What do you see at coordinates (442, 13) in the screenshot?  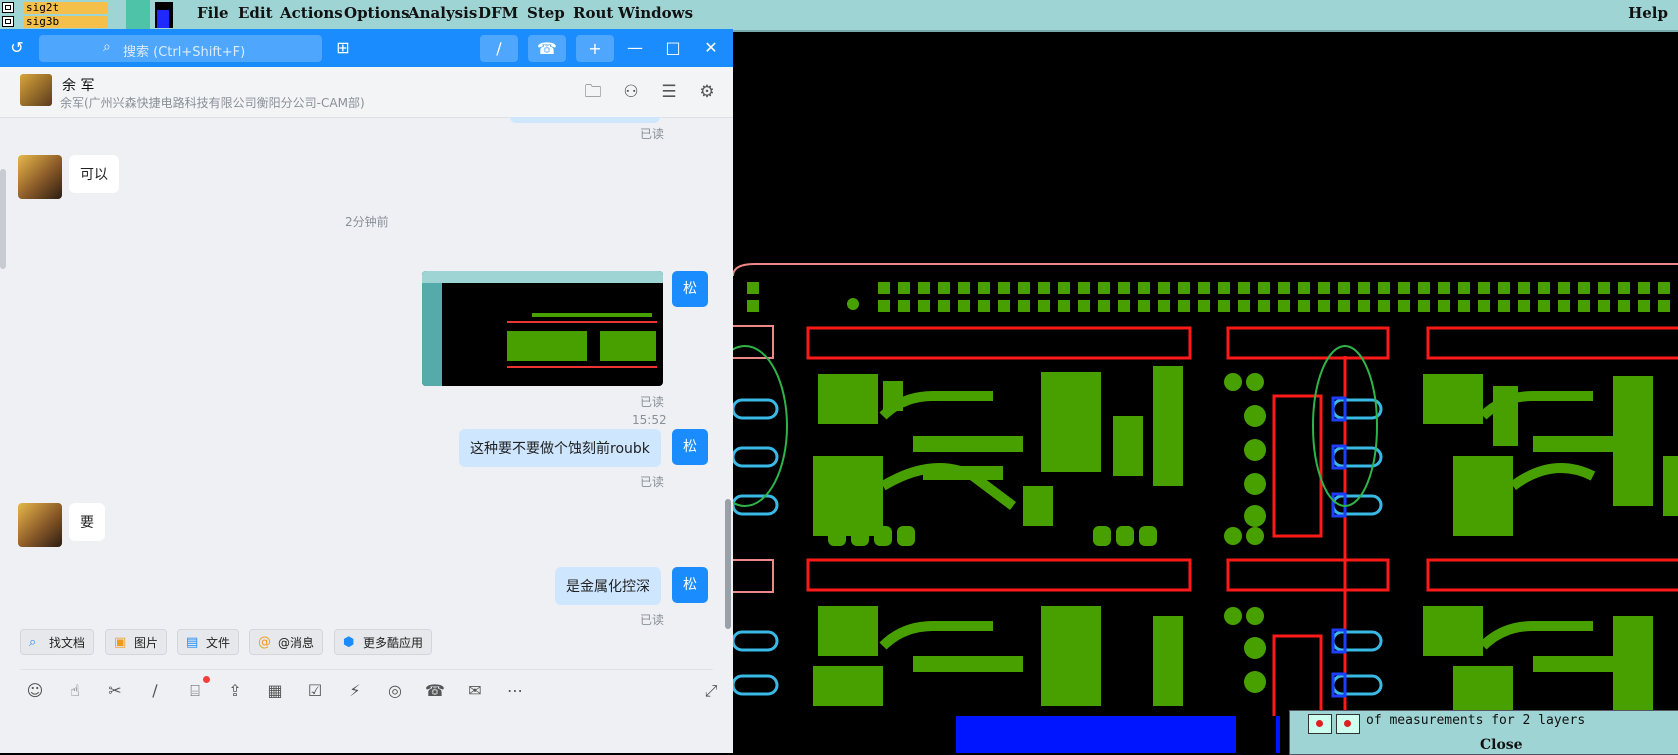 I see `menu-analysis: Analysis` at bounding box center [442, 13].